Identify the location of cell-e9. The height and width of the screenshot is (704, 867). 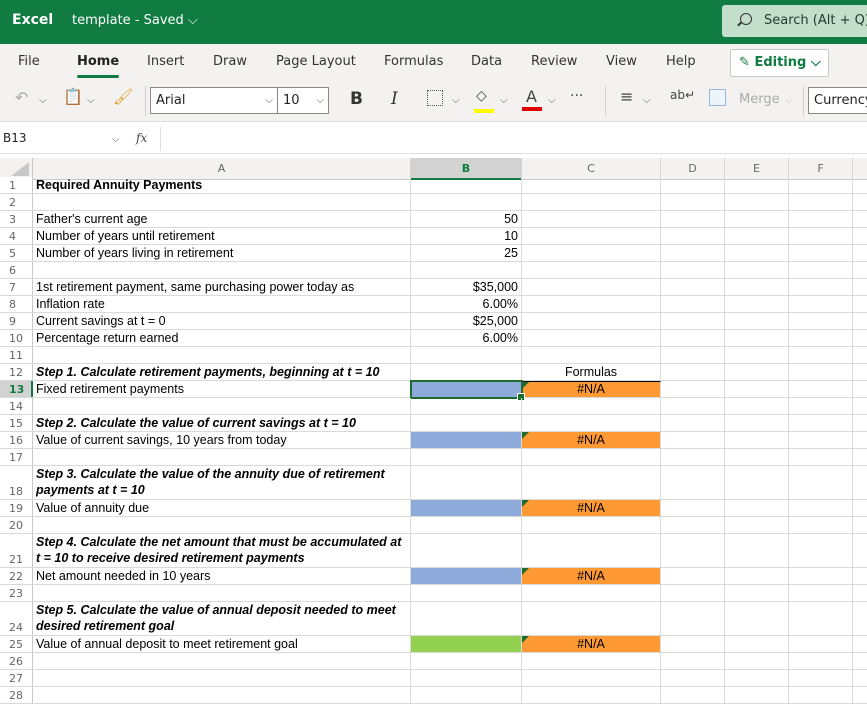
(757, 321).